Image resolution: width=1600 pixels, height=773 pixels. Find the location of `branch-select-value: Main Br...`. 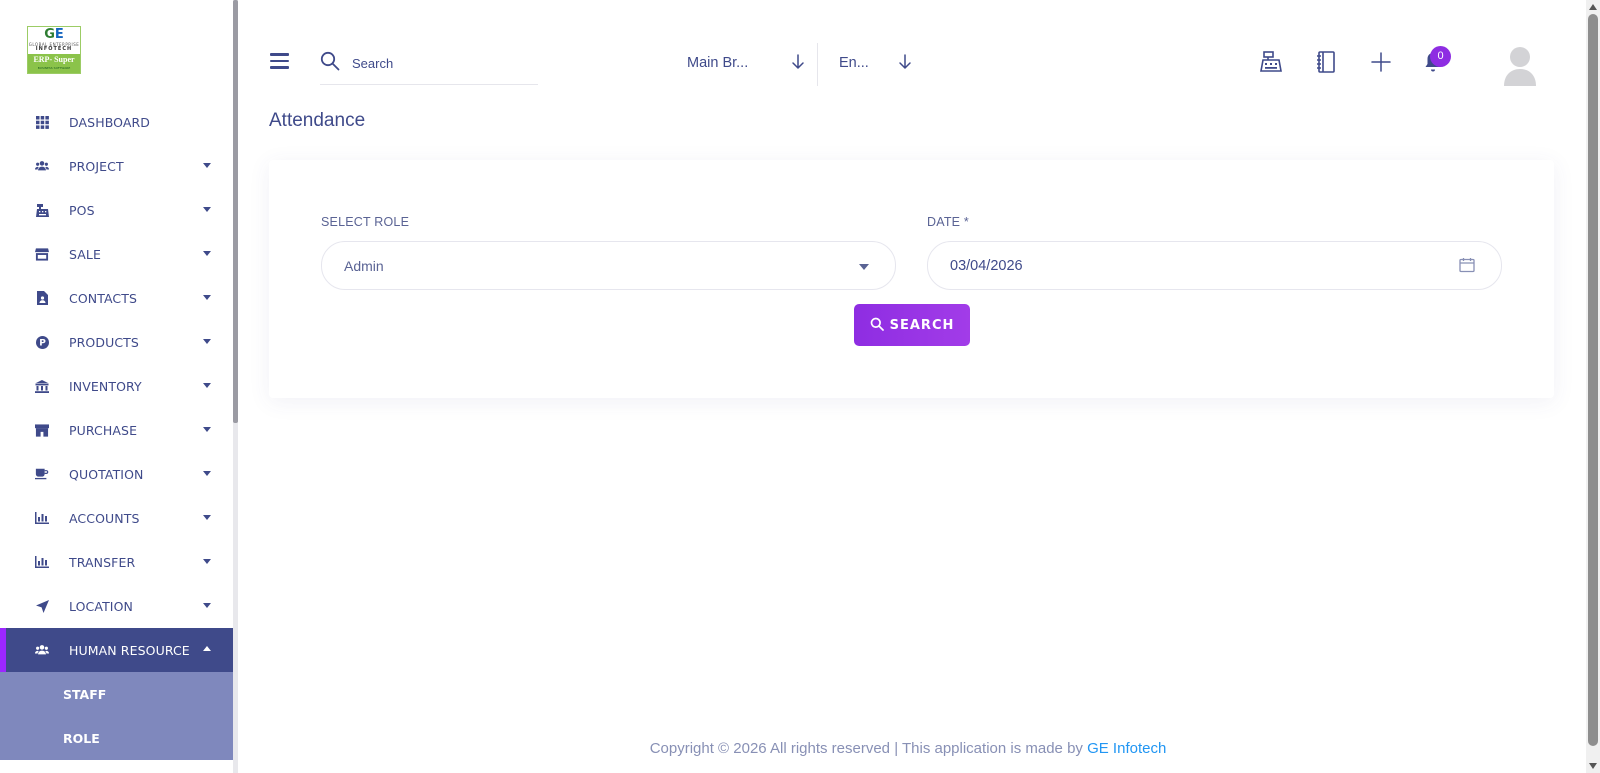

branch-select-value: Main Br... is located at coordinates (718, 63).